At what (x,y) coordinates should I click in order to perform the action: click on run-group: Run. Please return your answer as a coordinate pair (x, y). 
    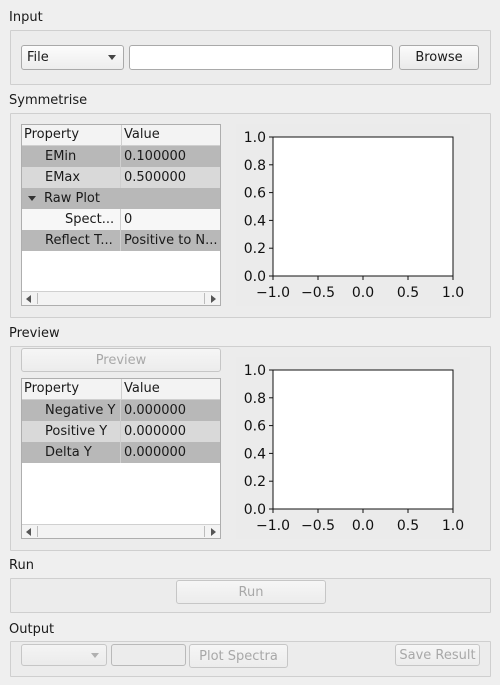
    Looking at the image, I should click on (250, 595).